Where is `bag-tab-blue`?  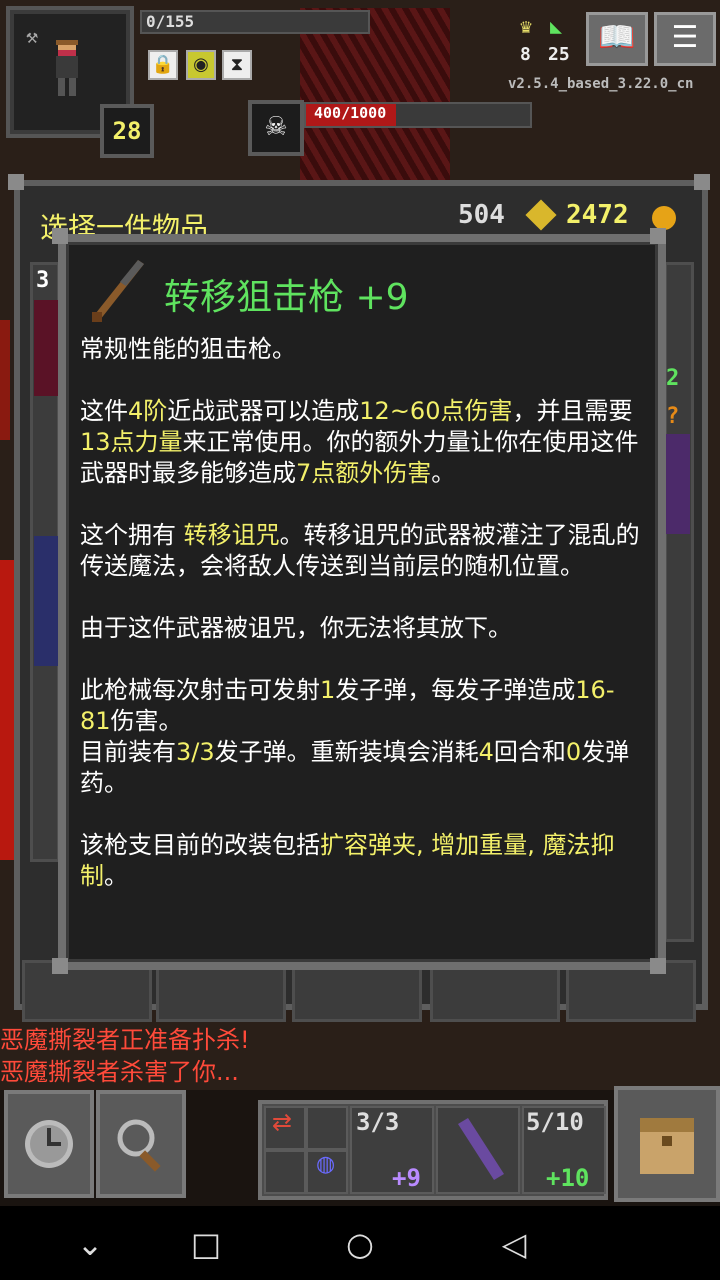
bag-tab-blue is located at coordinates (46, 601).